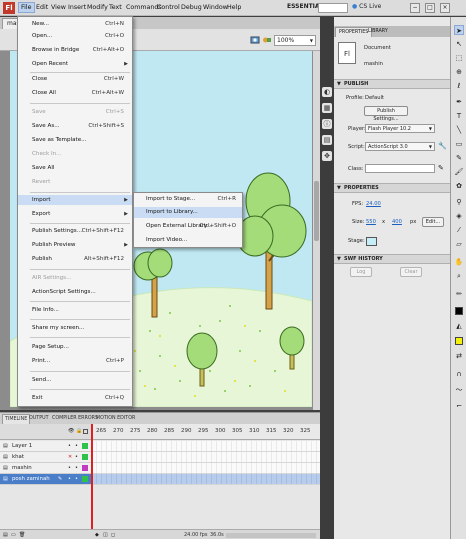 This screenshot has width=466, height=539. Describe the element at coordinates (71, 431) in the screenshot. I see `eye-icon: 👁` at that location.